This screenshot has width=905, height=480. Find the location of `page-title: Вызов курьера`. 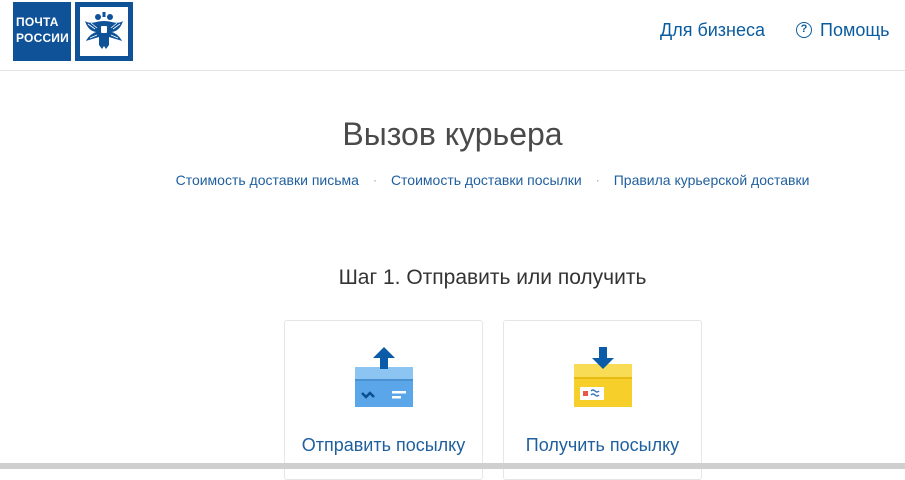

page-title: Вызов курьера is located at coordinates (452, 134).